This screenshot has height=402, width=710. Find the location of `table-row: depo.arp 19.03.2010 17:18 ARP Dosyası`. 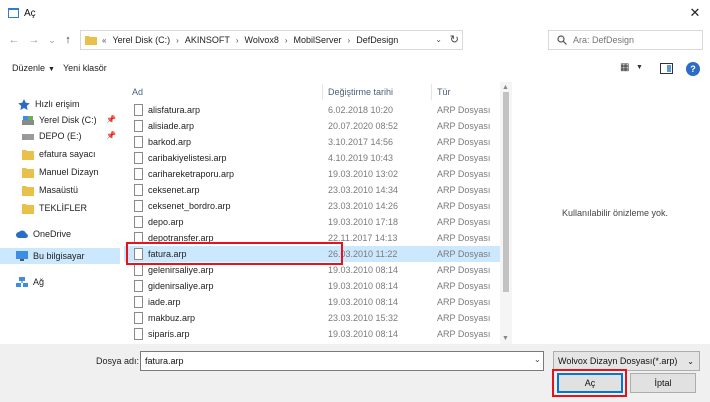

table-row: depo.arp 19.03.2010 17:18 ARP Dosyası is located at coordinates (312, 222).